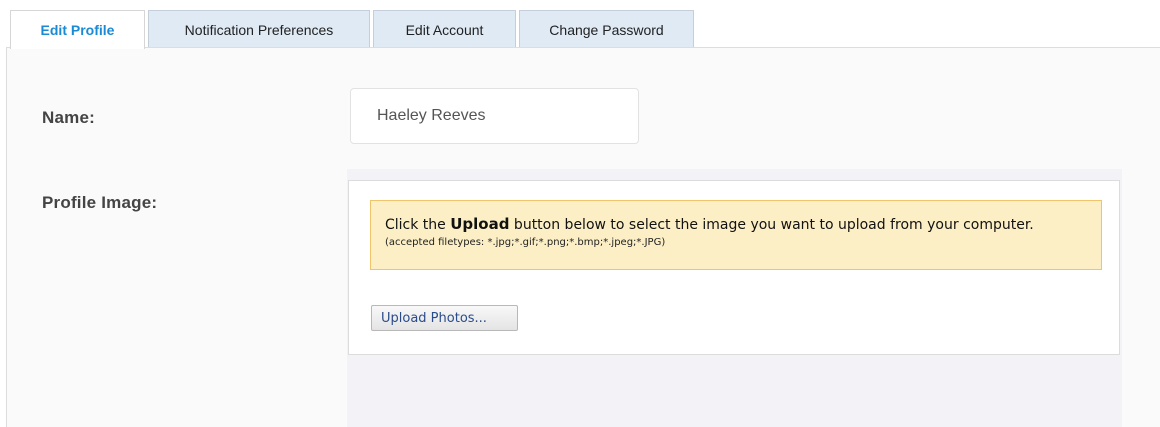 The image size is (1160, 427). I want to click on tab-change-password: Change Password, so click(606, 29).